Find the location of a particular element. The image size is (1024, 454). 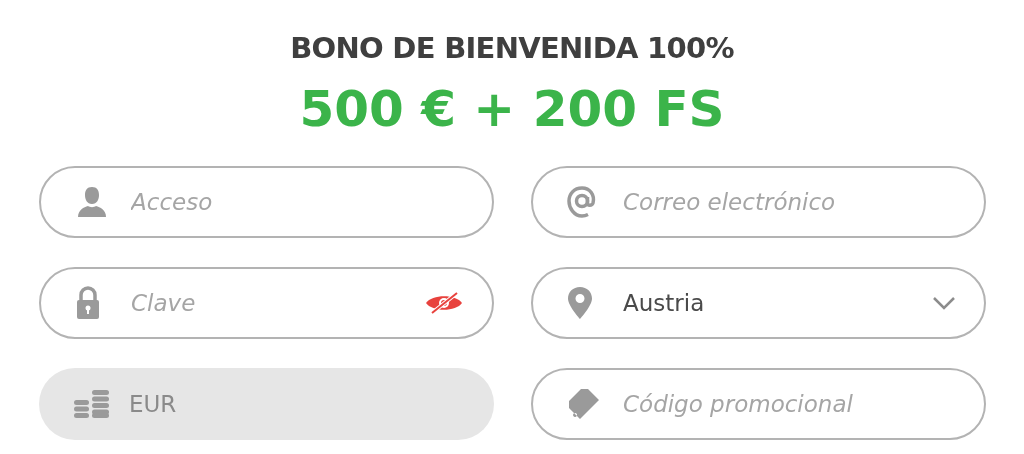

bonus-amount: 500 € + 200 FS is located at coordinates (512, 109).